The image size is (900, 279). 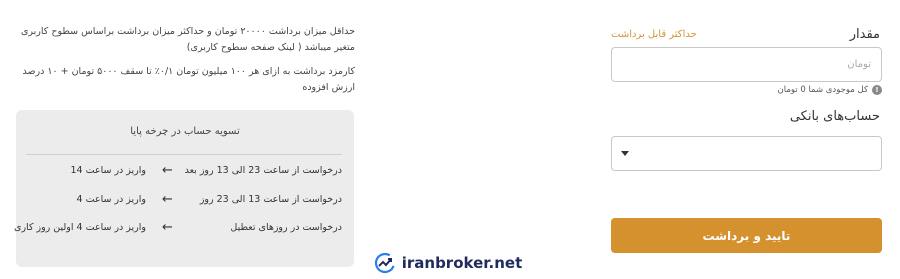 I want to click on trend-chart-logo-icon, so click(x=385, y=263).